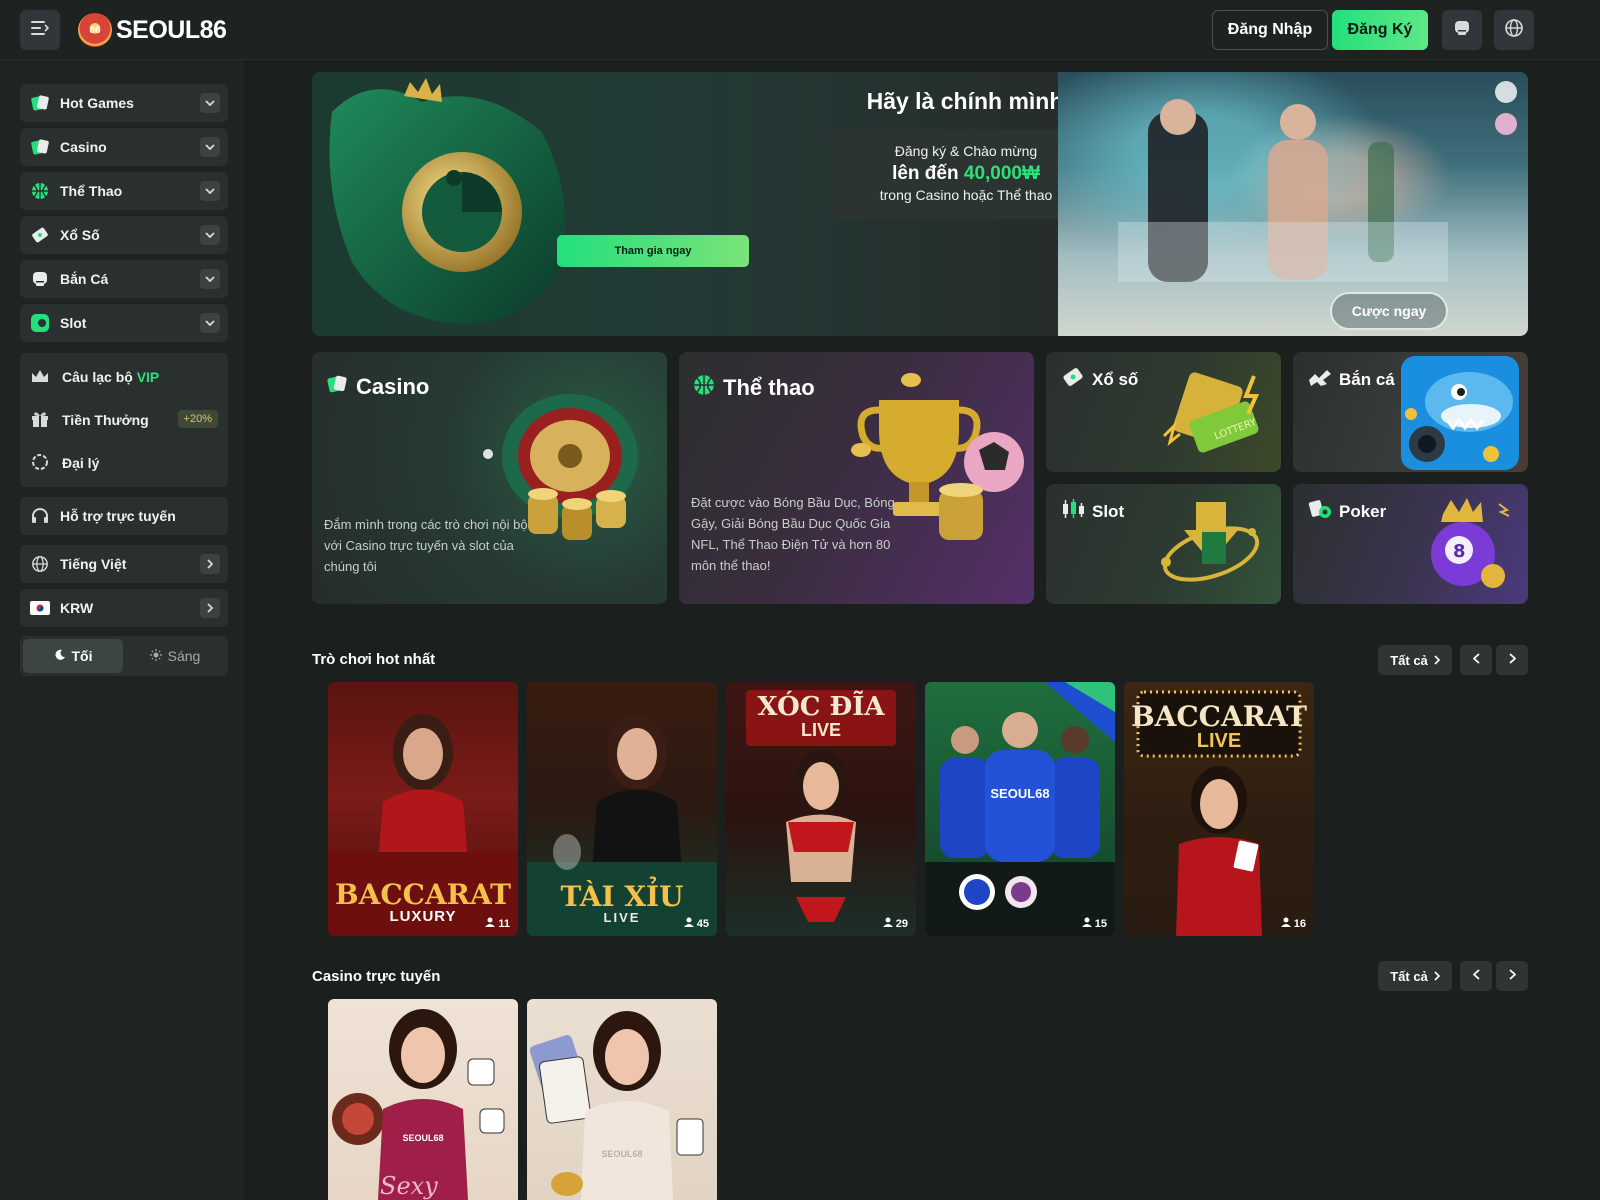  What do you see at coordinates (124, 279) in the screenshot?
I see `sidebar-item-fishing: Bắn Cá` at bounding box center [124, 279].